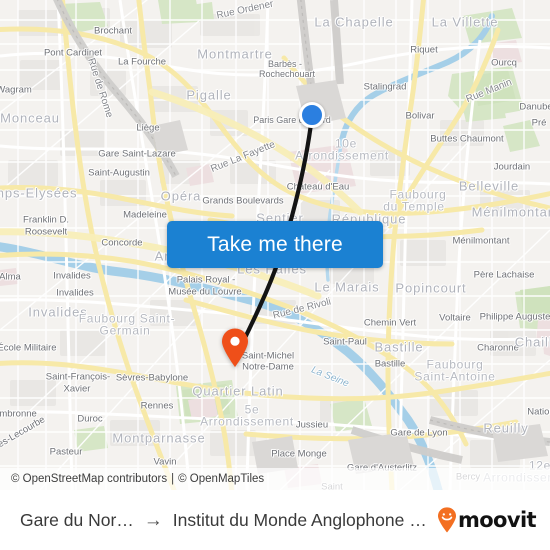  Describe the element at coordinates (312, 115) in the screenshot. I see `origin-marker` at that location.